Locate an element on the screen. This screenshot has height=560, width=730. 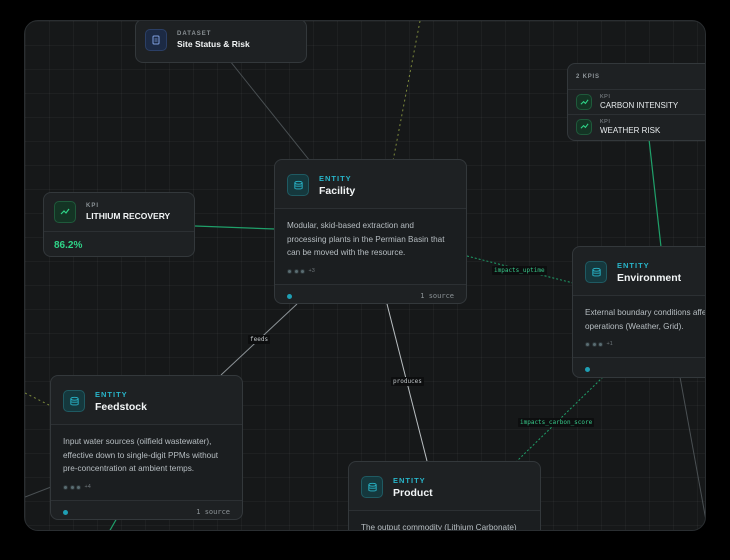
node-title: LITHIUM RECOVERY is located at coordinates (128, 216).